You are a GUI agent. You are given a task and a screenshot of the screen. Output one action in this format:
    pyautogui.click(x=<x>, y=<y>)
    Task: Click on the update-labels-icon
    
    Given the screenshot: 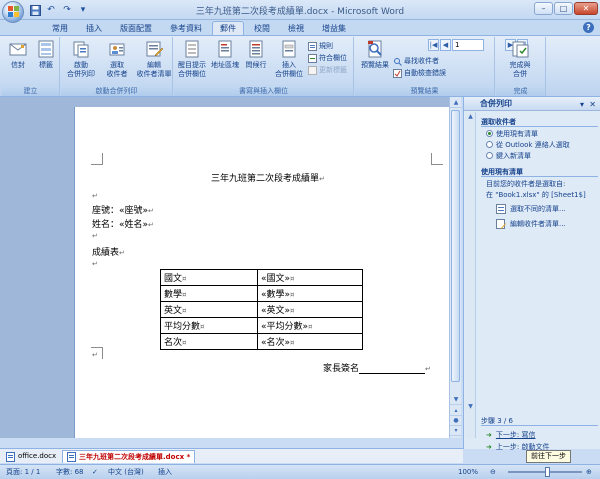 What is the action you would take?
    pyautogui.click(x=312, y=70)
    